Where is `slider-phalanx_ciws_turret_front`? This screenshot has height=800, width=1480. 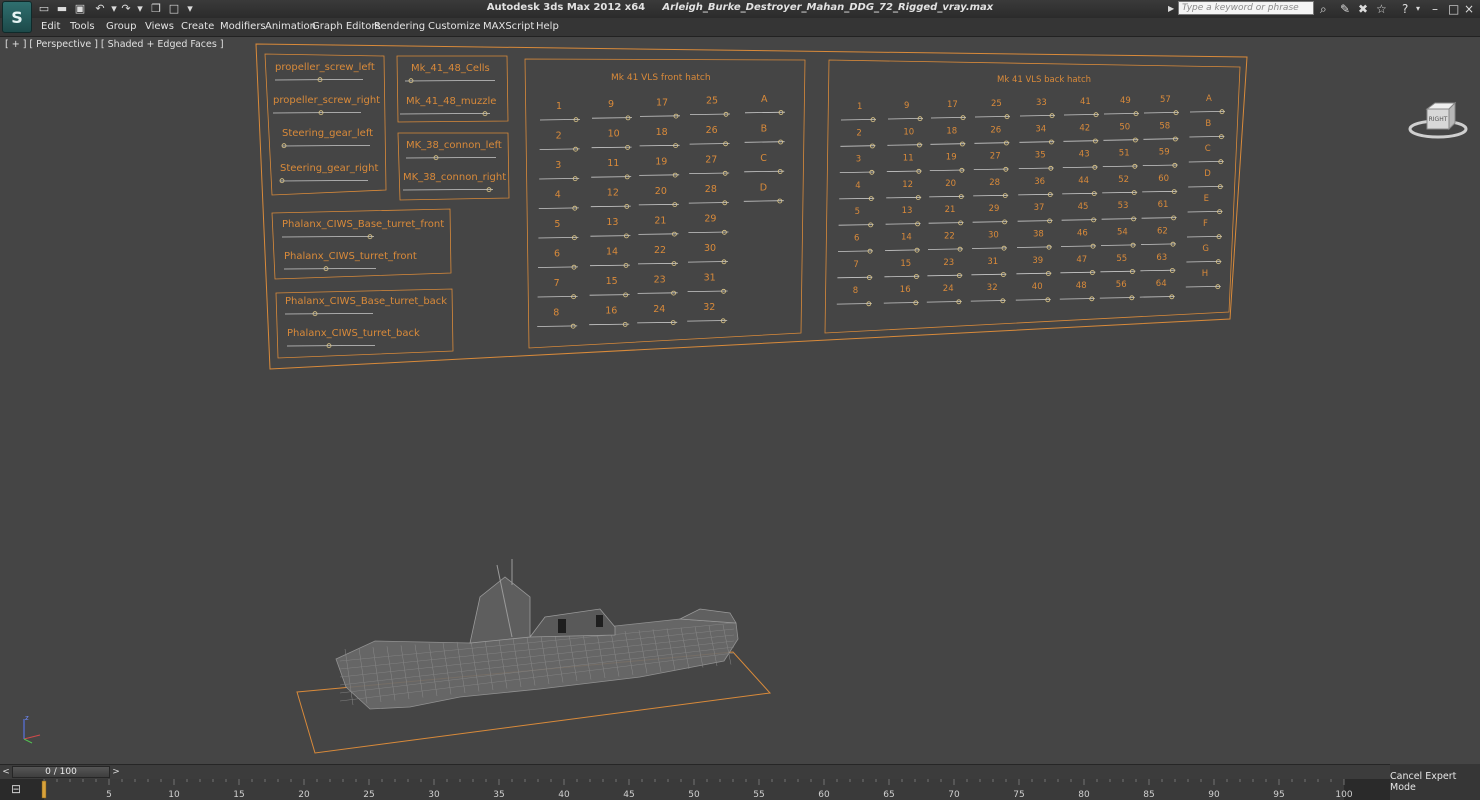
slider-phalanx_ciws_turret_front is located at coordinates (330, 269).